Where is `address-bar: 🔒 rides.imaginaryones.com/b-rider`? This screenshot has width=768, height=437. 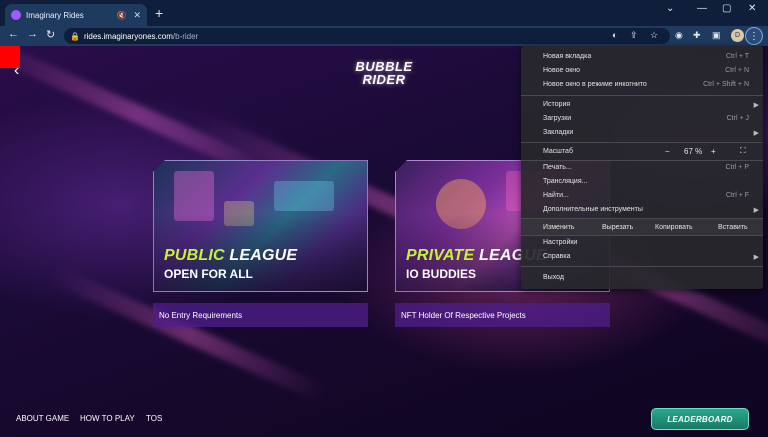 address-bar: 🔒 rides.imaginaryones.com/b-rider is located at coordinates (367, 36).